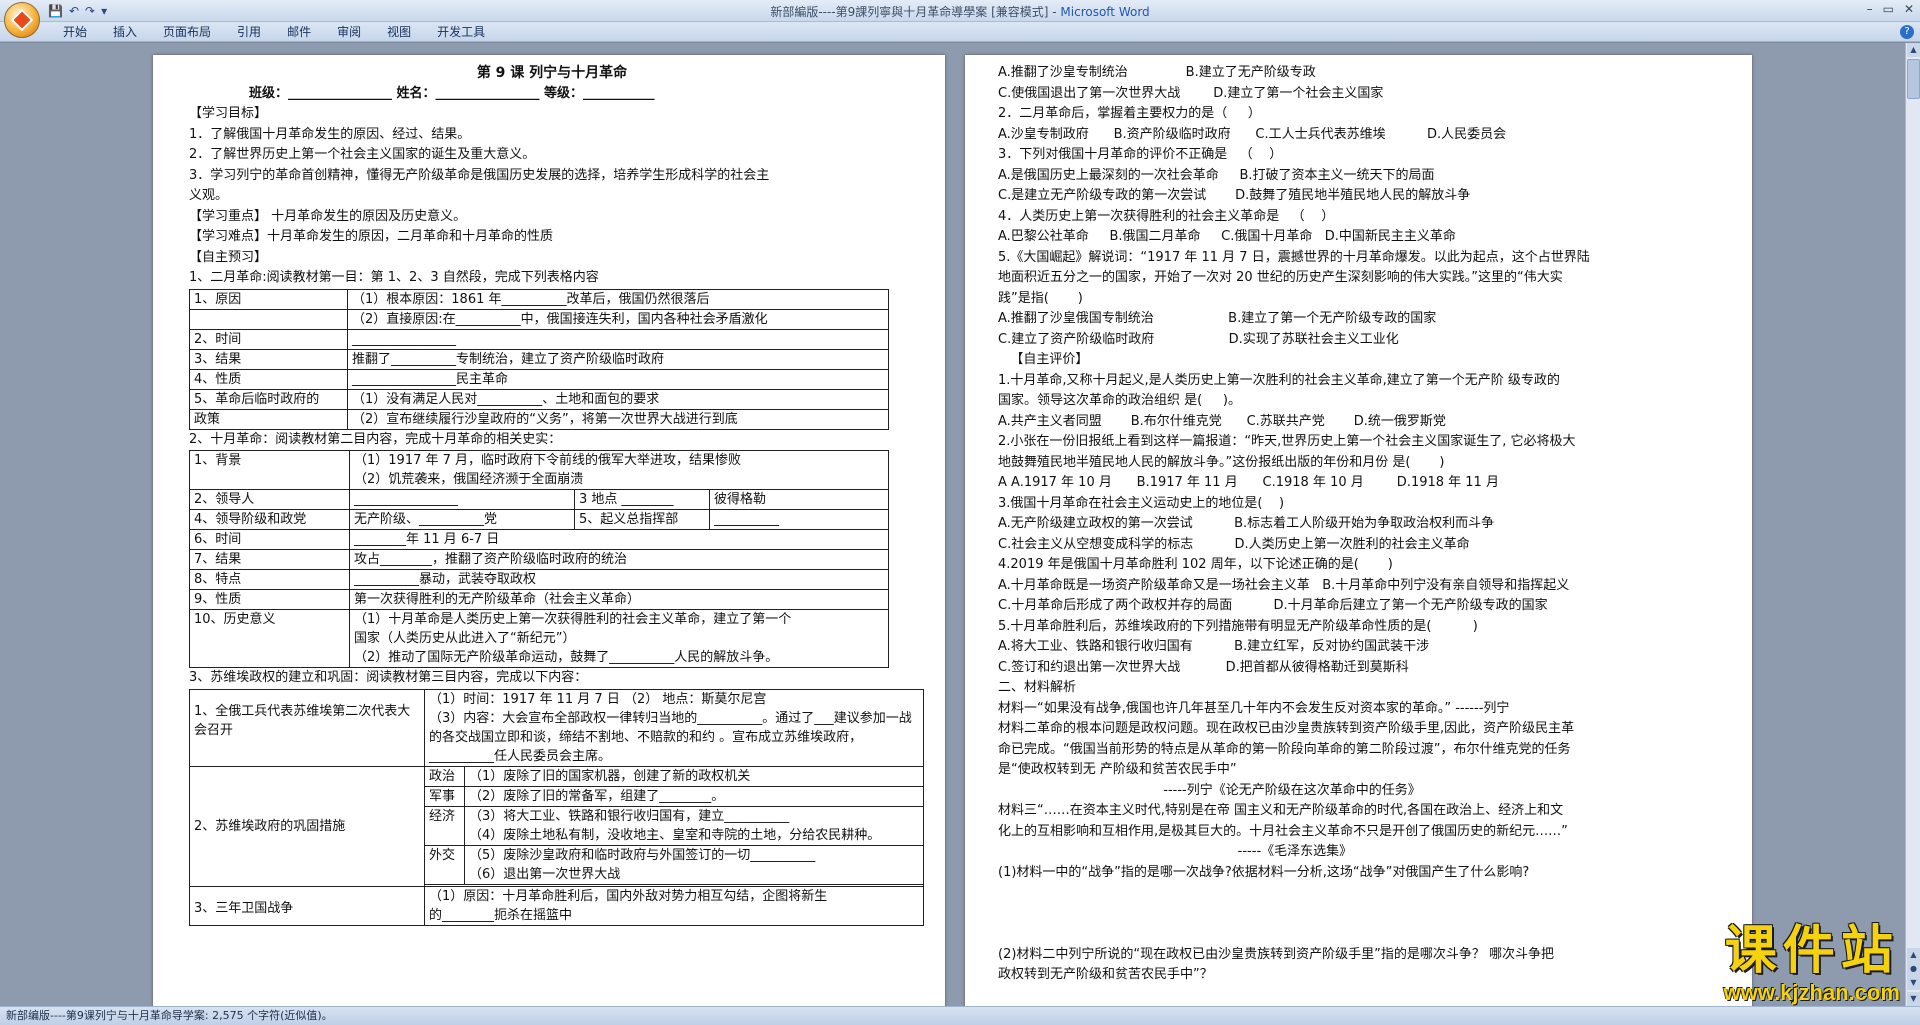 This screenshot has height=1025, width=1920. Describe the element at coordinates (694, 816) in the screenshot. I see `cell-line: （3）将大工业、铁路和银行收归国有，建立__________` at that location.